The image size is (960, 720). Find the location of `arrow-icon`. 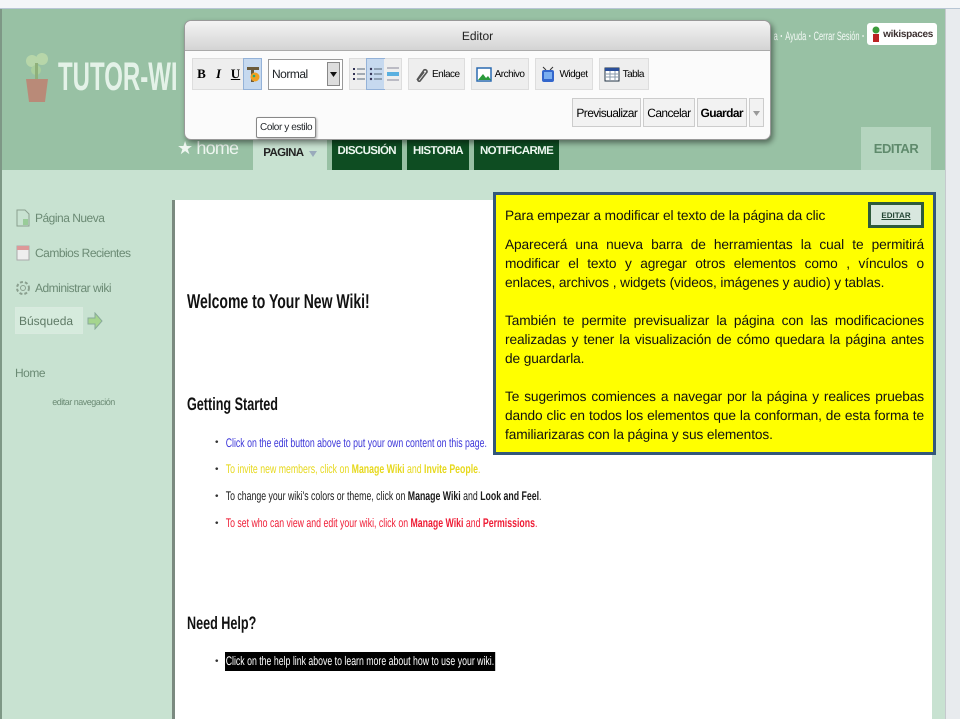

arrow-icon is located at coordinates (95, 321).